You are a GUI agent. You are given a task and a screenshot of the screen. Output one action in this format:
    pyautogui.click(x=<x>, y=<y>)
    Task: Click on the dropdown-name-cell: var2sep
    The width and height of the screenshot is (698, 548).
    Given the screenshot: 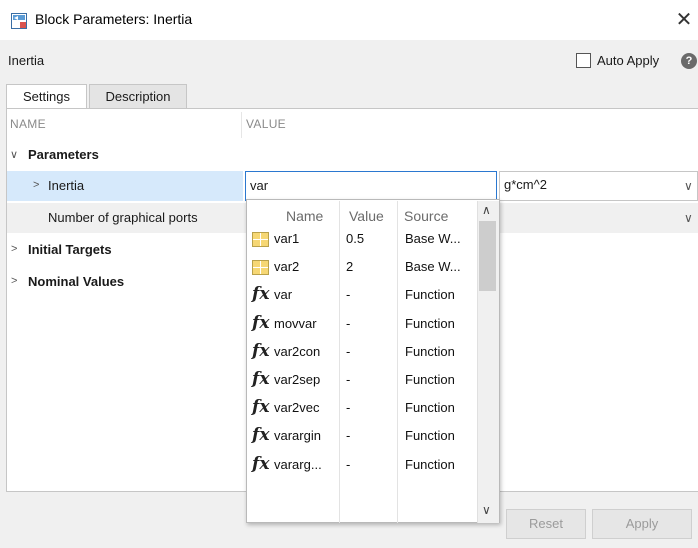 What is the action you would take?
    pyautogui.click(x=297, y=379)
    